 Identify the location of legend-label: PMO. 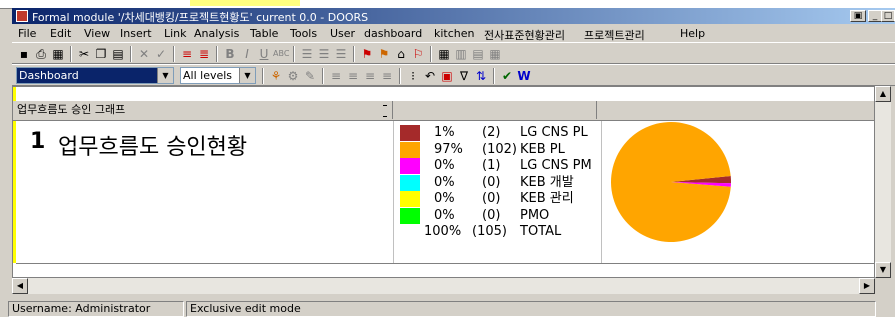
(535, 215).